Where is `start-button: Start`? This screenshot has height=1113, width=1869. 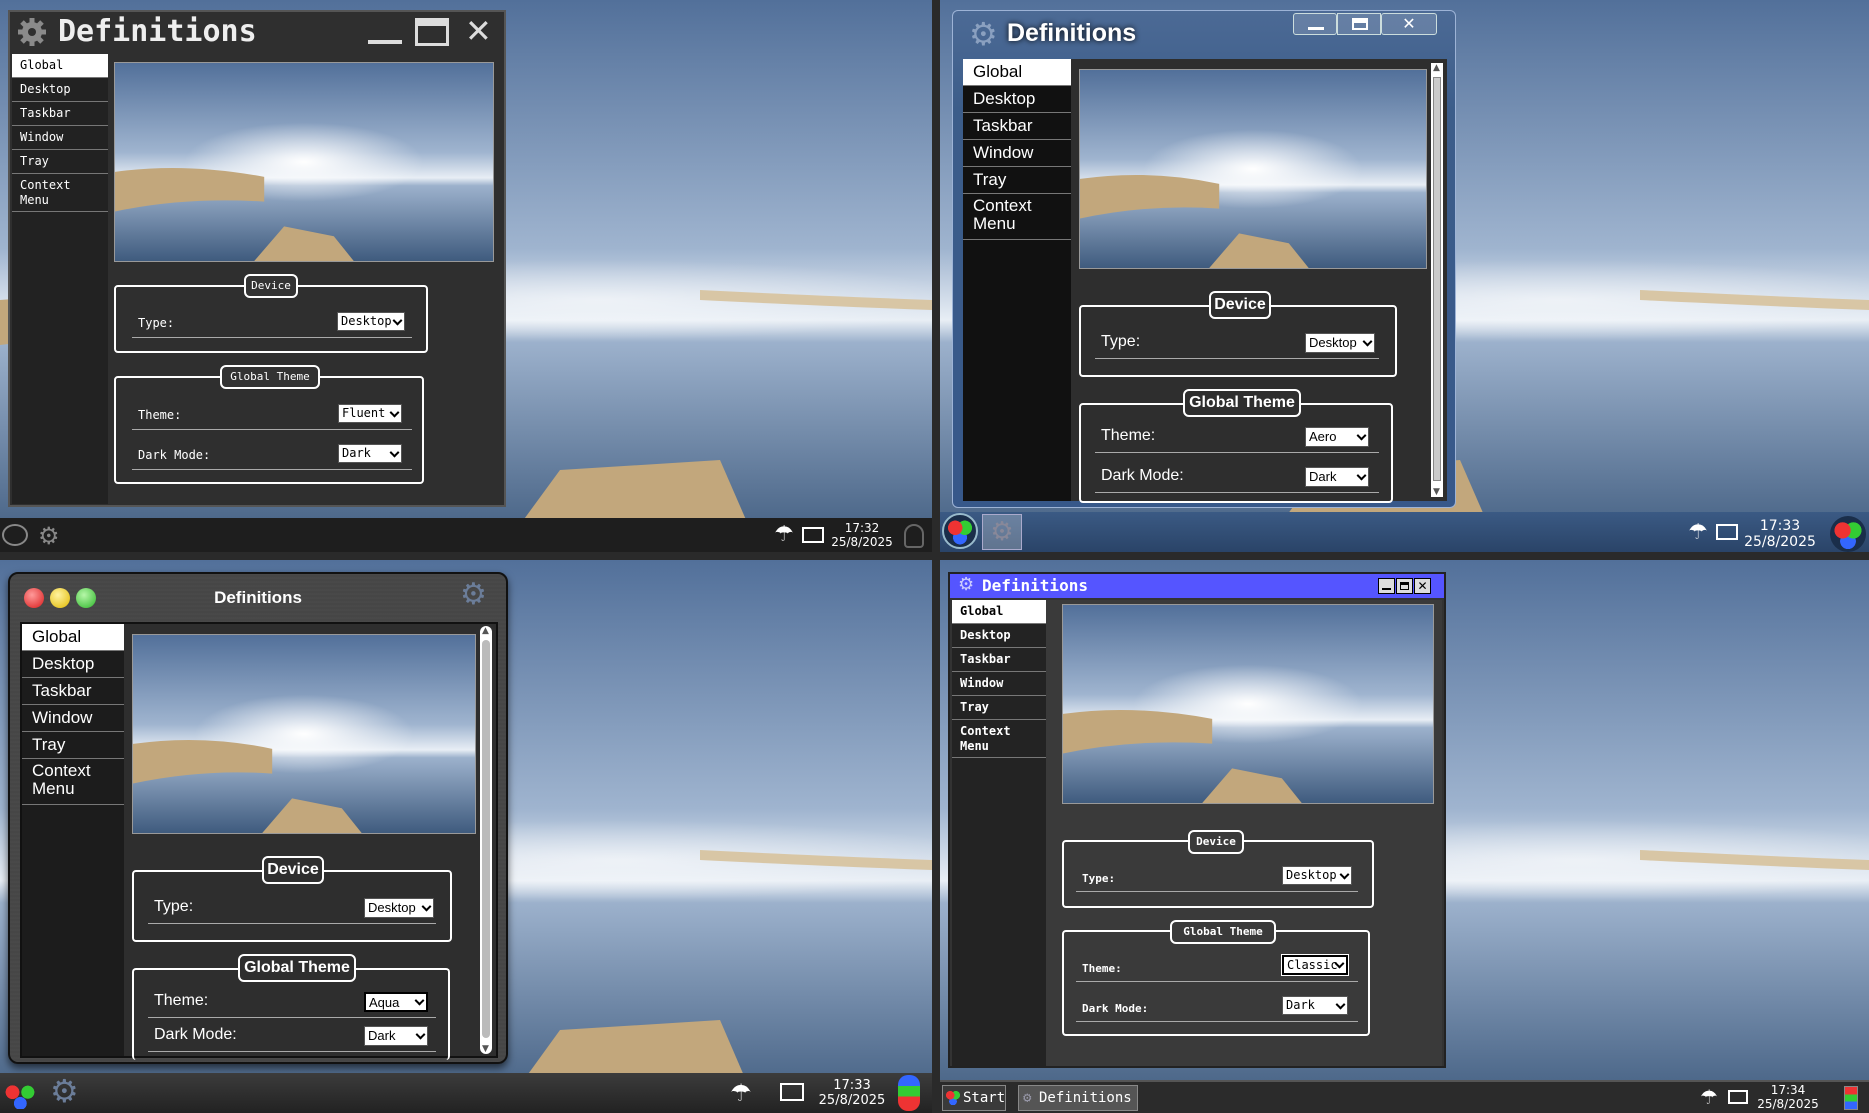 start-button: Start is located at coordinates (974, 1098).